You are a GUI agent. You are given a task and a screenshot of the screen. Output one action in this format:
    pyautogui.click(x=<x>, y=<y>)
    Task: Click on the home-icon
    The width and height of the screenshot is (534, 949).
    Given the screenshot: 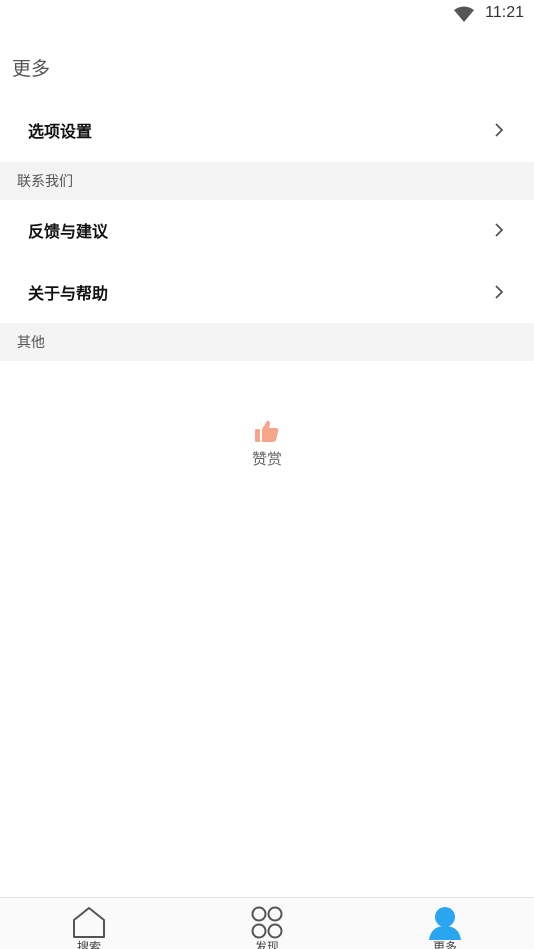 What is the action you would take?
    pyautogui.click(x=89, y=922)
    